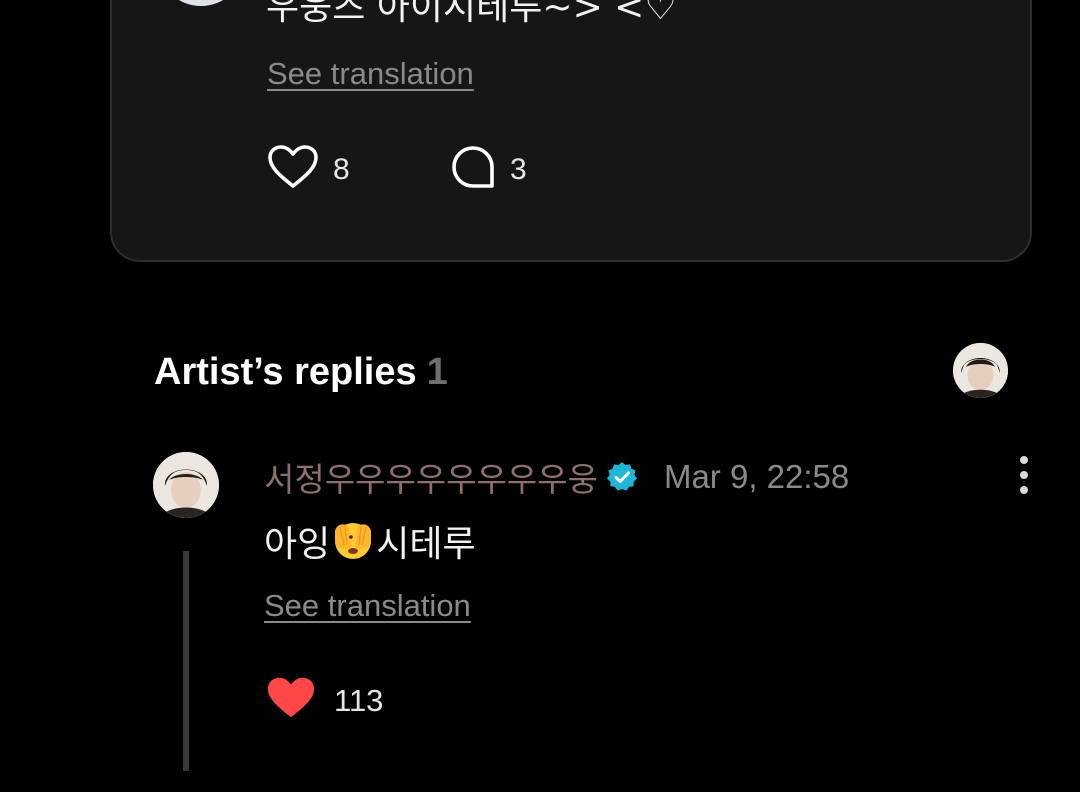  Describe the element at coordinates (201, 3) in the screenshot. I see `post-author-avatar` at that location.